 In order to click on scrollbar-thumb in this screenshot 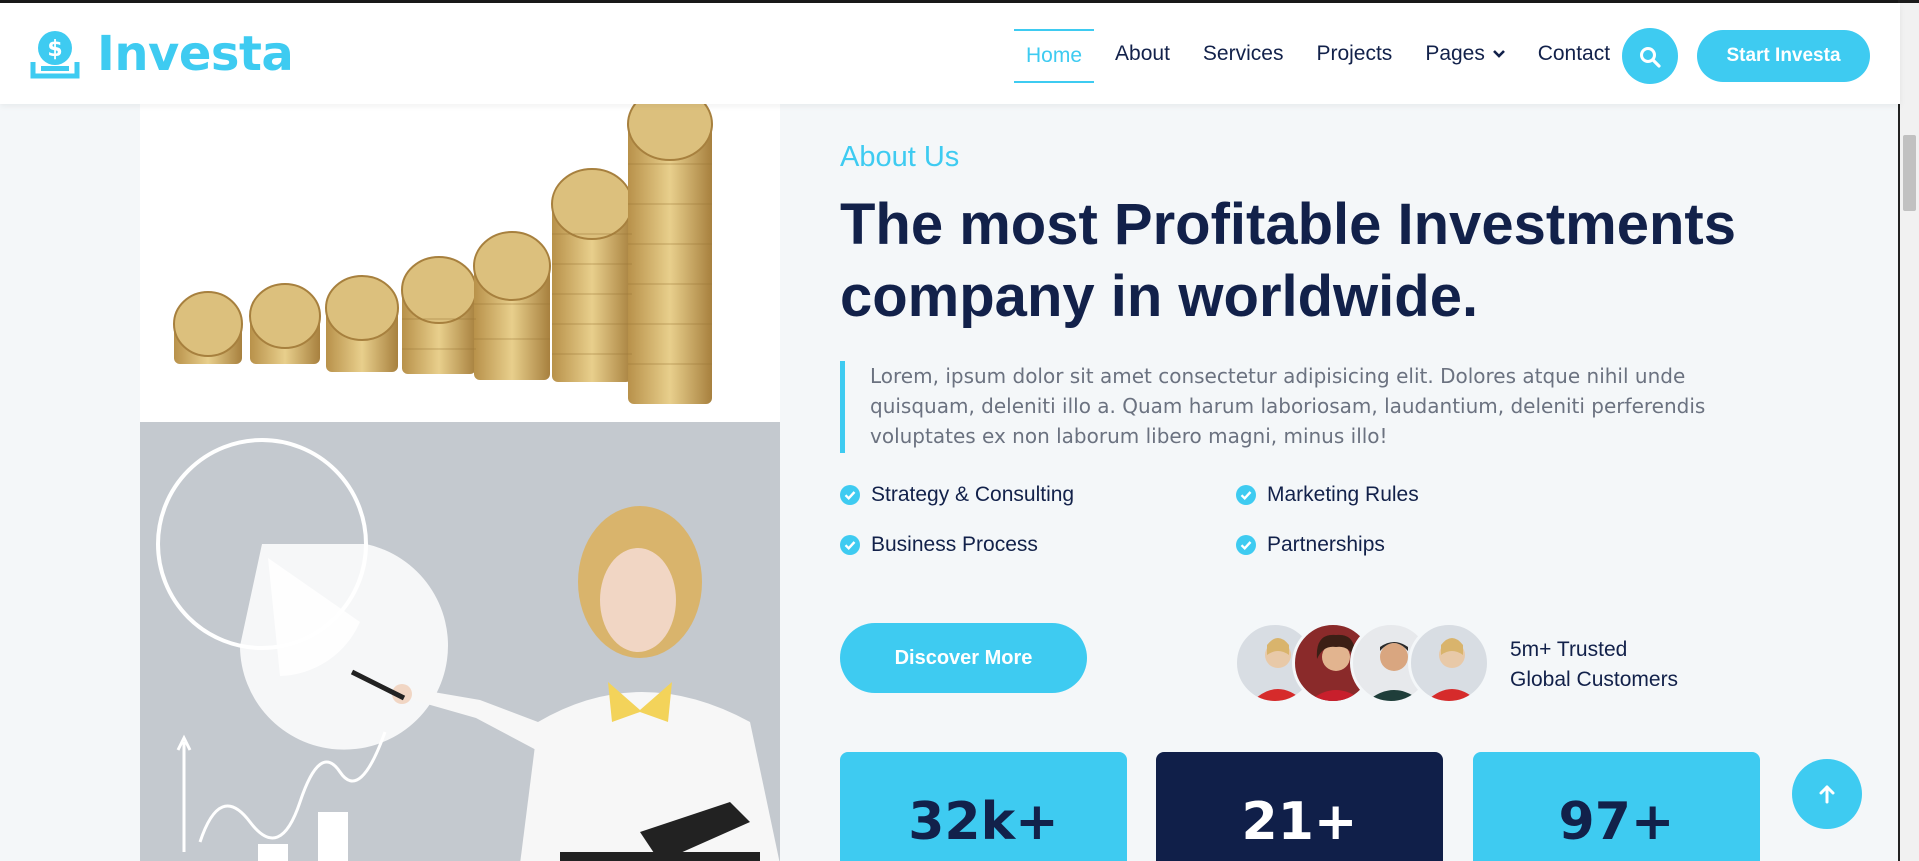, I will do `click(1909, 173)`.